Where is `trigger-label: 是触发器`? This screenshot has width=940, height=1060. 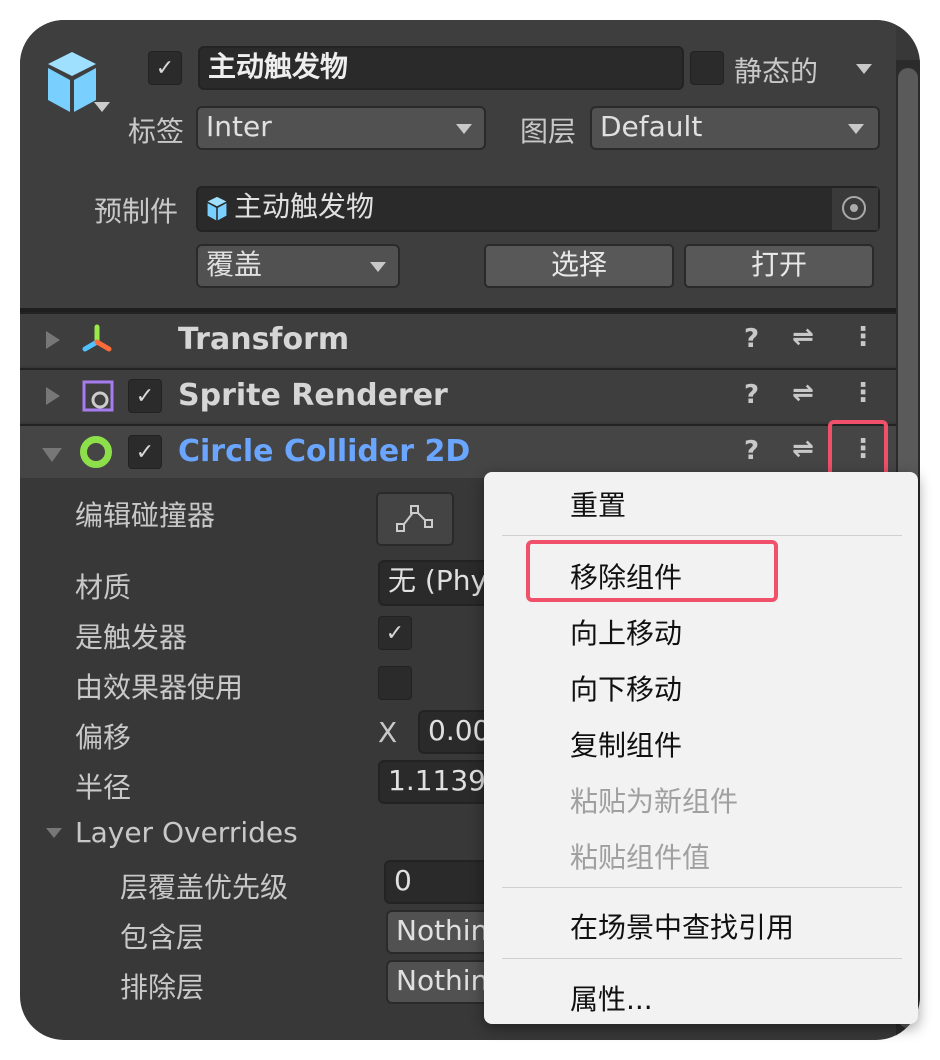
trigger-label: 是触发器 is located at coordinates (131, 637).